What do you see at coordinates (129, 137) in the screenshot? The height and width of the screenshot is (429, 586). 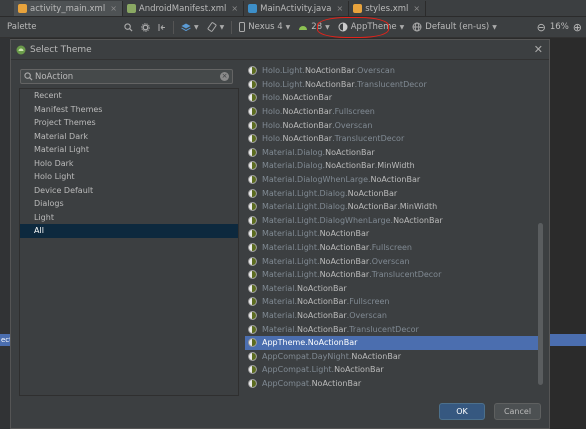 I see `category-item: Material Dark` at bounding box center [129, 137].